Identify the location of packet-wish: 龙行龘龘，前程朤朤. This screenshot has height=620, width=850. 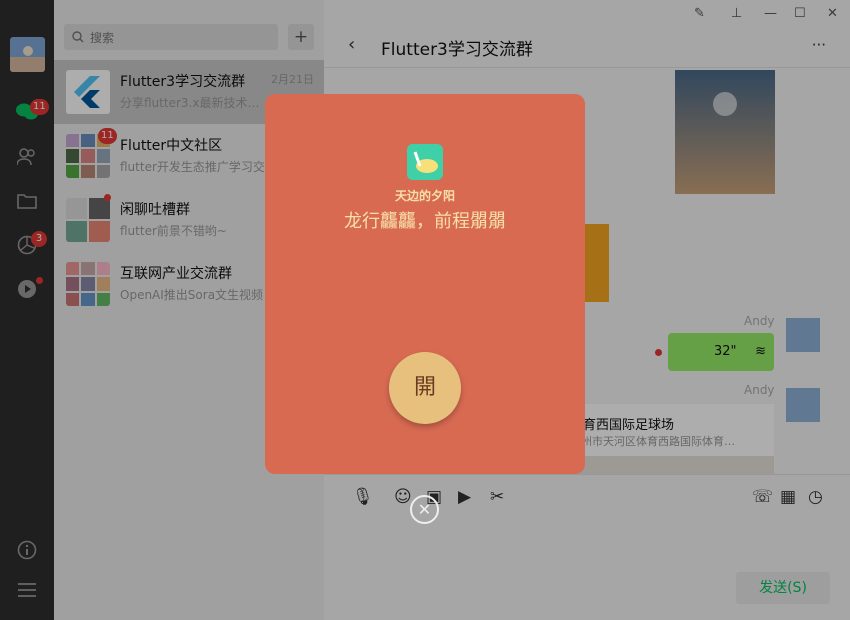
(425, 221).